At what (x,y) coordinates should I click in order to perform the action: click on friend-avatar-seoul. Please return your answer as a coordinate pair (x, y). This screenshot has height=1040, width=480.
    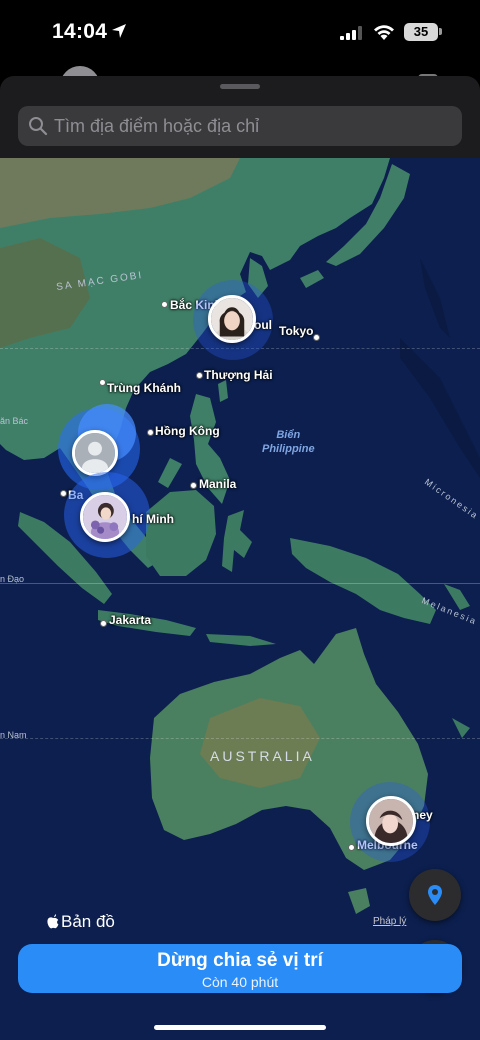
    Looking at the image, I should click on (232, 319).